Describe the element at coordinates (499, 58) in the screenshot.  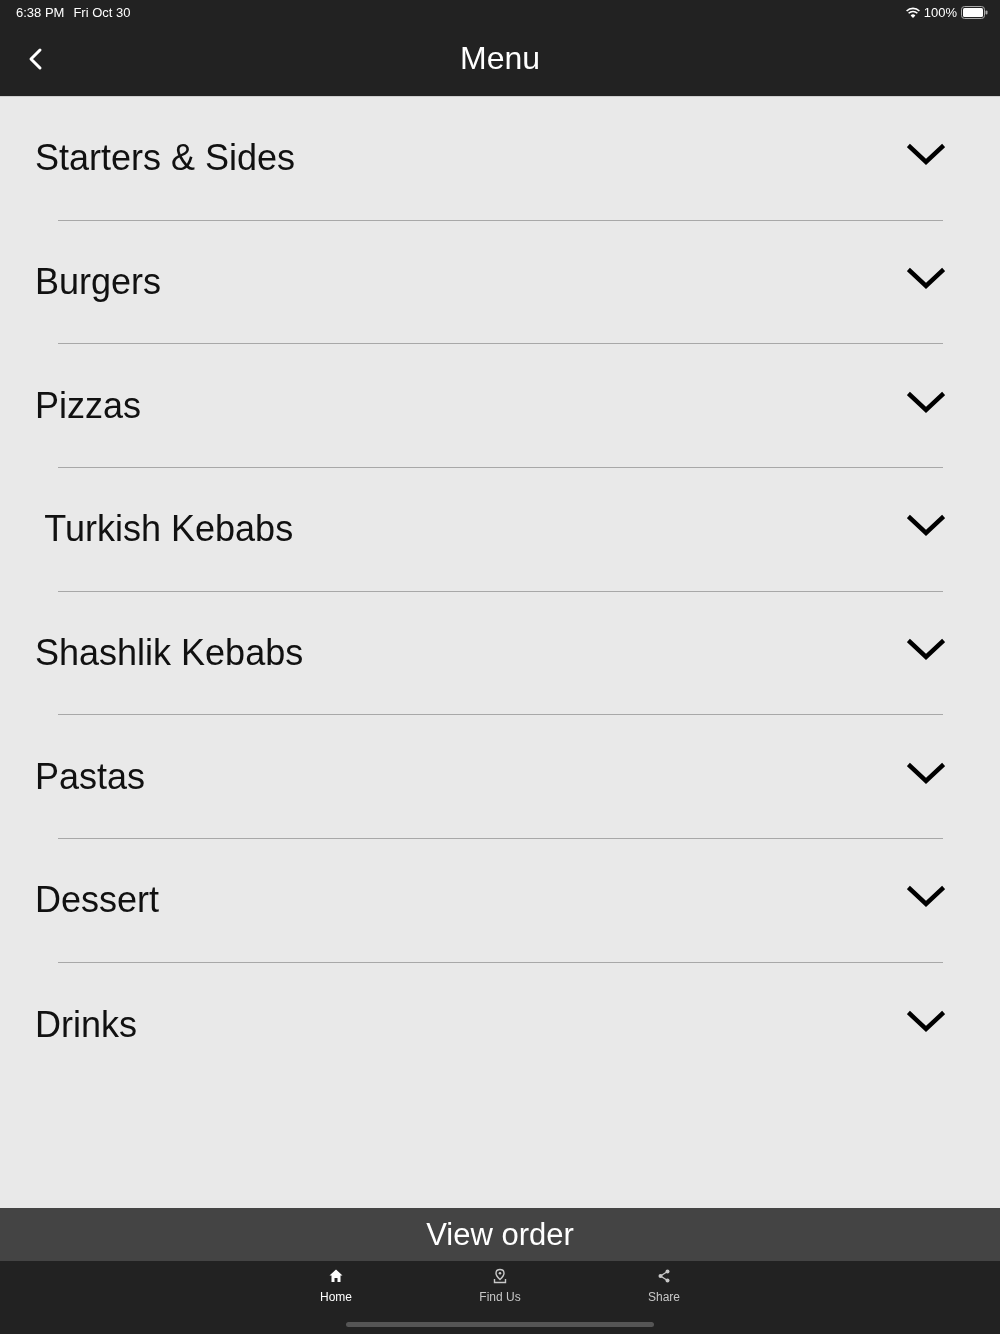
I see `page-title: Menu` at that location.